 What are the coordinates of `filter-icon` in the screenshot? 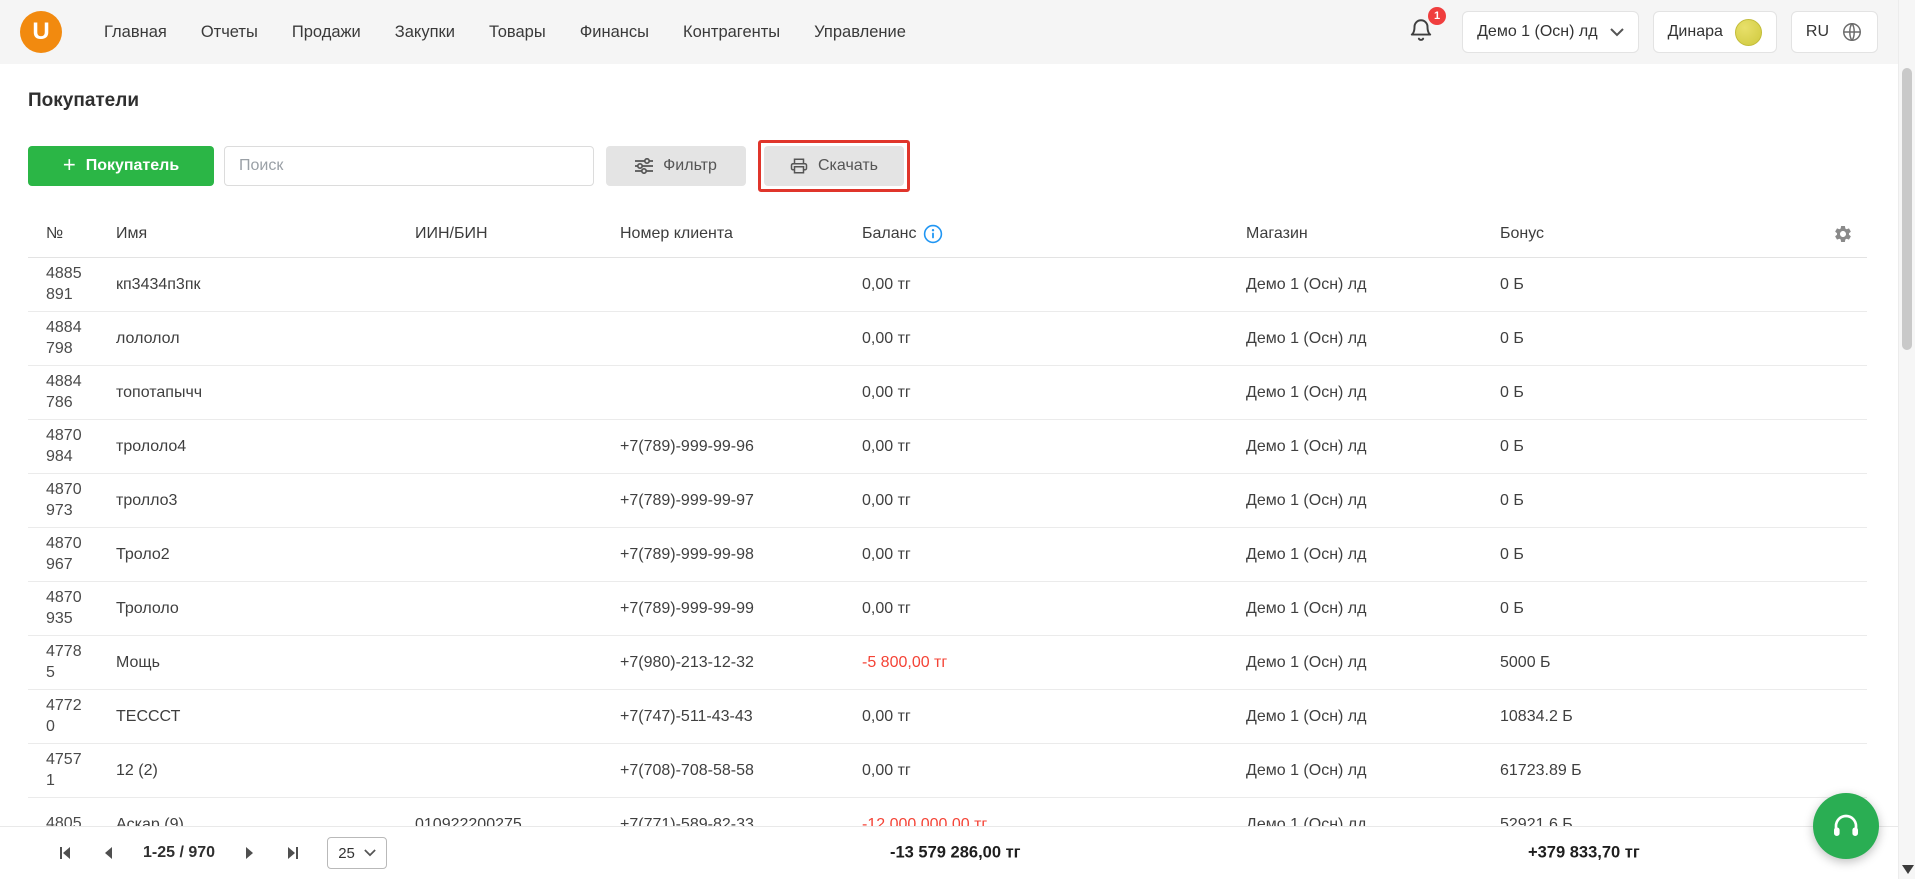 It's located at (644, 166).